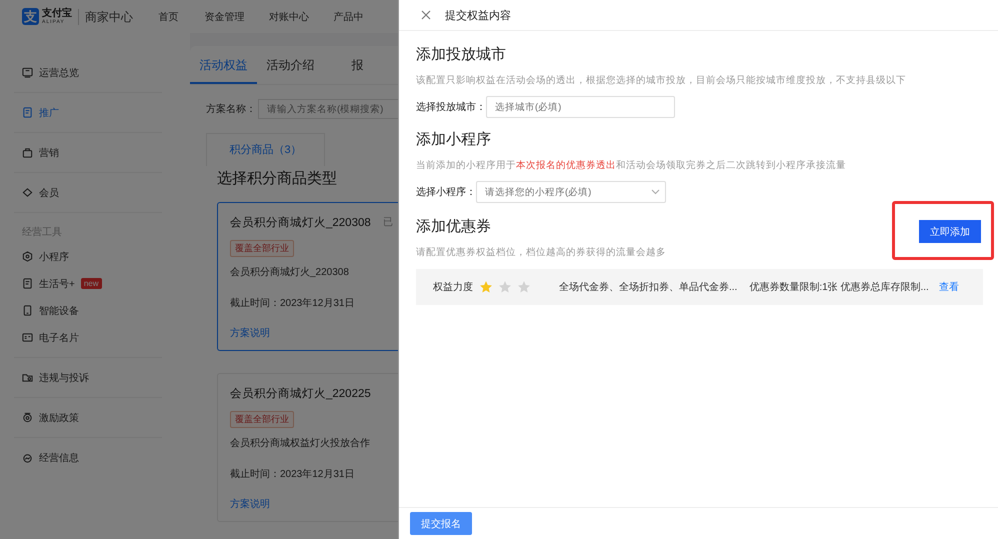 The width and height of the screenshot is (998, 539). I want to click on field-label: 选择小程序：, so click(446, 192).